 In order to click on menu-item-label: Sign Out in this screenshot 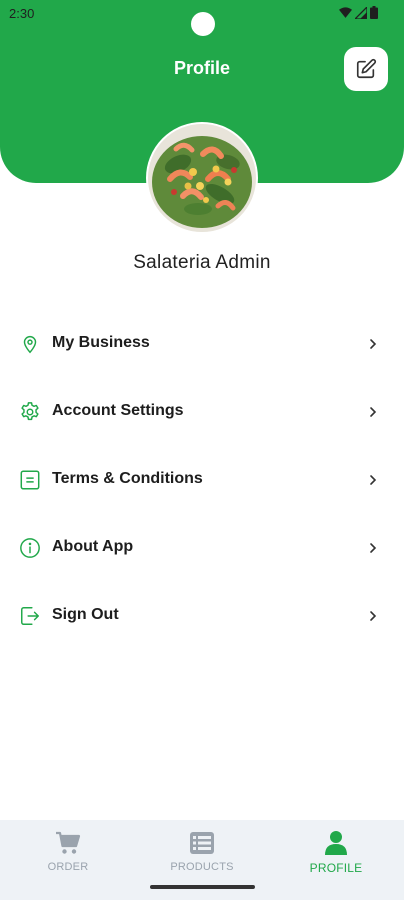, I will do `click(85, 614)`.